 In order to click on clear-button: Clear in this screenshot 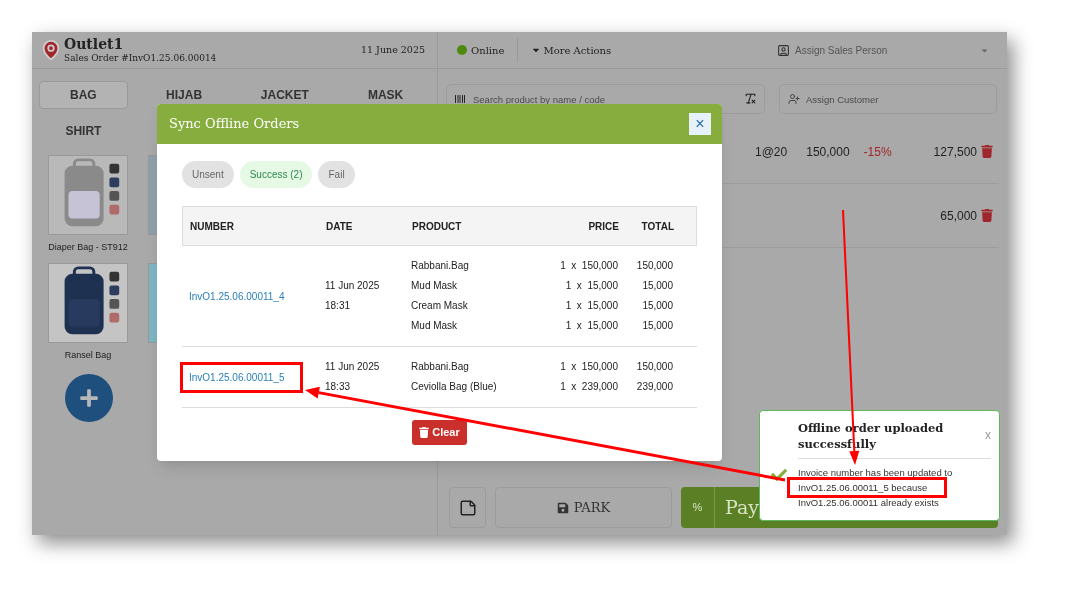, I will do `click(439, 432)`.